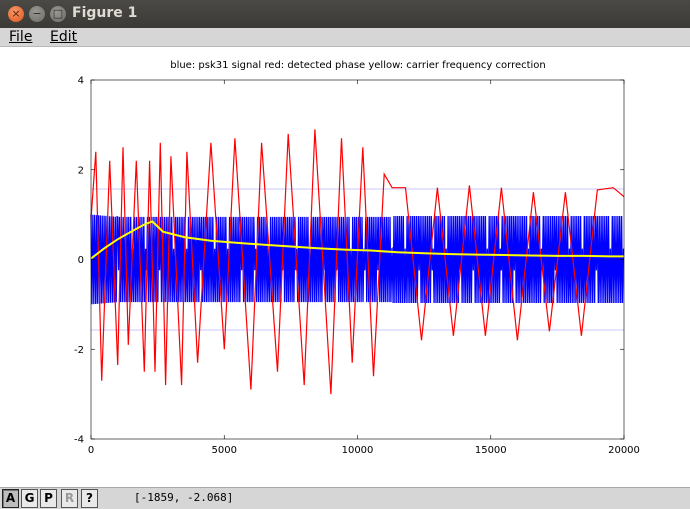 Image resolution: width=690 pixels, height=509 pixels. Describe the element at coordinates (81, 81) in the screenshot. I see `y-tick-label-4: 4` at that location.